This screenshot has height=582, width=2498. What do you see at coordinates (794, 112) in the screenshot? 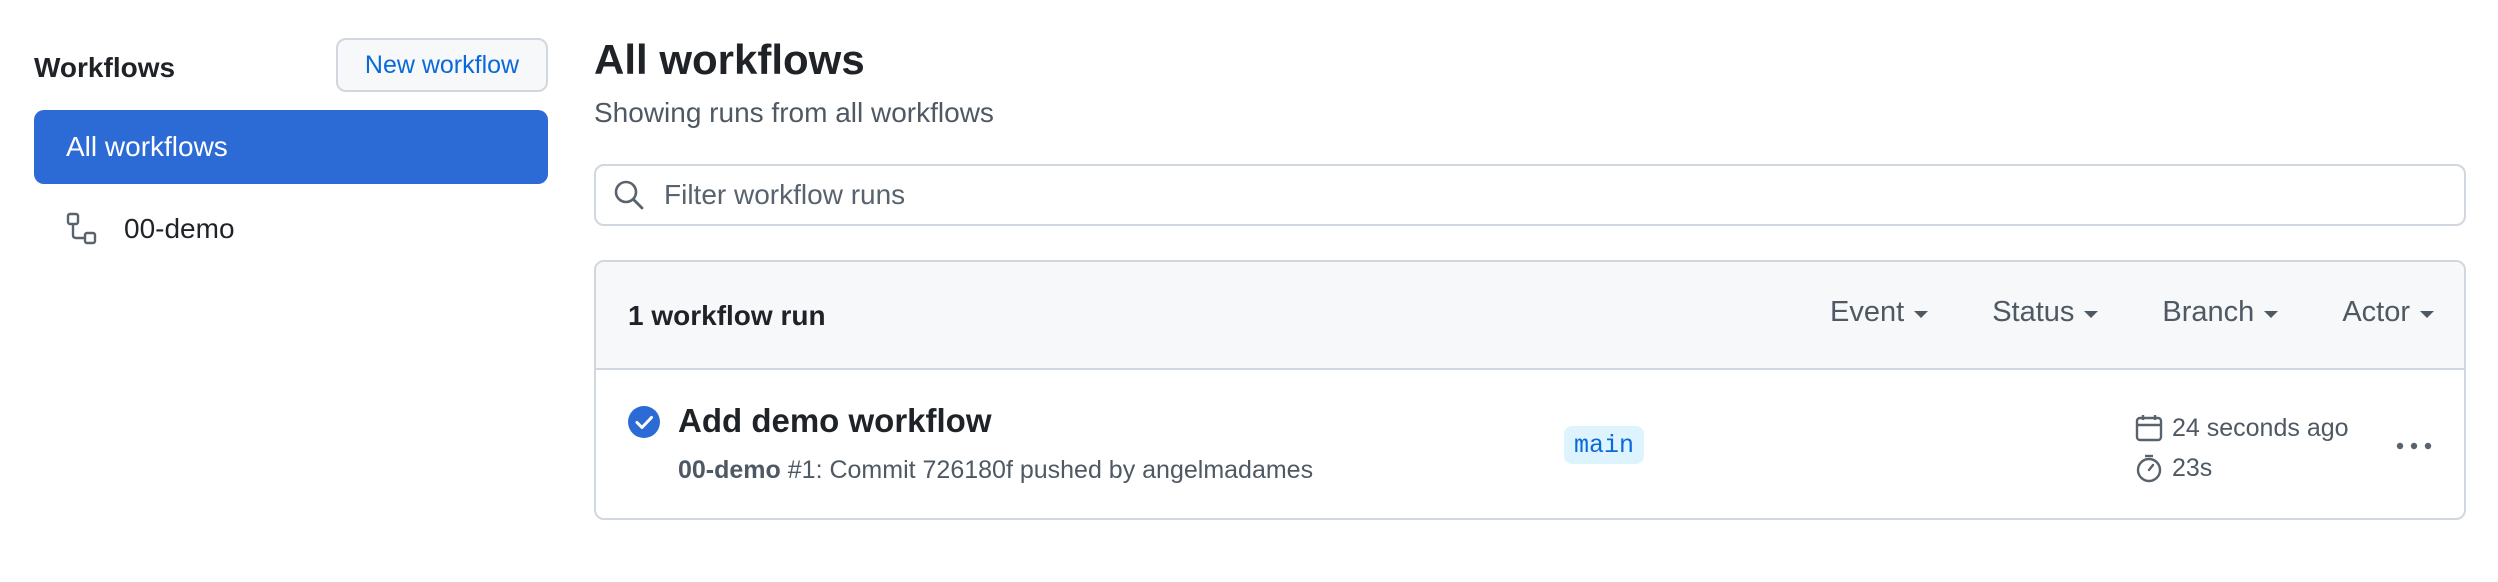
I see `page-subtitle: Showing runs from all workflows` at bounding box center [794, 112].